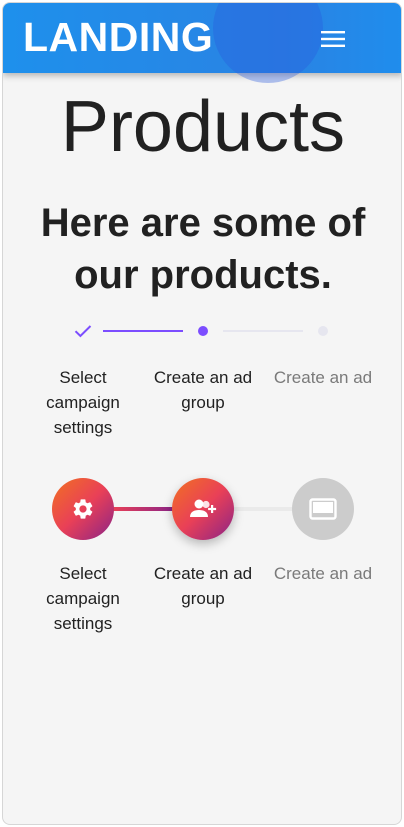 This screenshot has width=404, height=827. I want to click on hamburger-menu-icon, so click(333, 39).